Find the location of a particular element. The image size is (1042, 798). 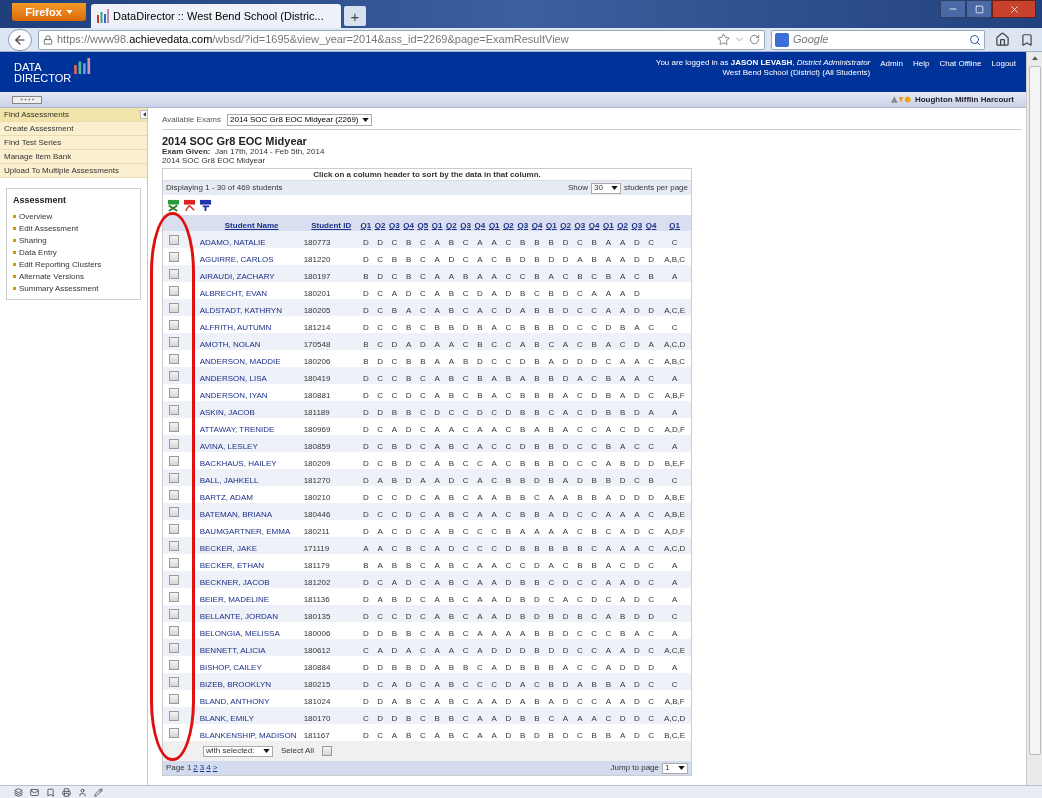

url-field: https://www98.achievedata.com/wbsd/?id=1695&view_year=2014&ass_id=2269&page=ExamResultView is located at coordinates (401, 39).